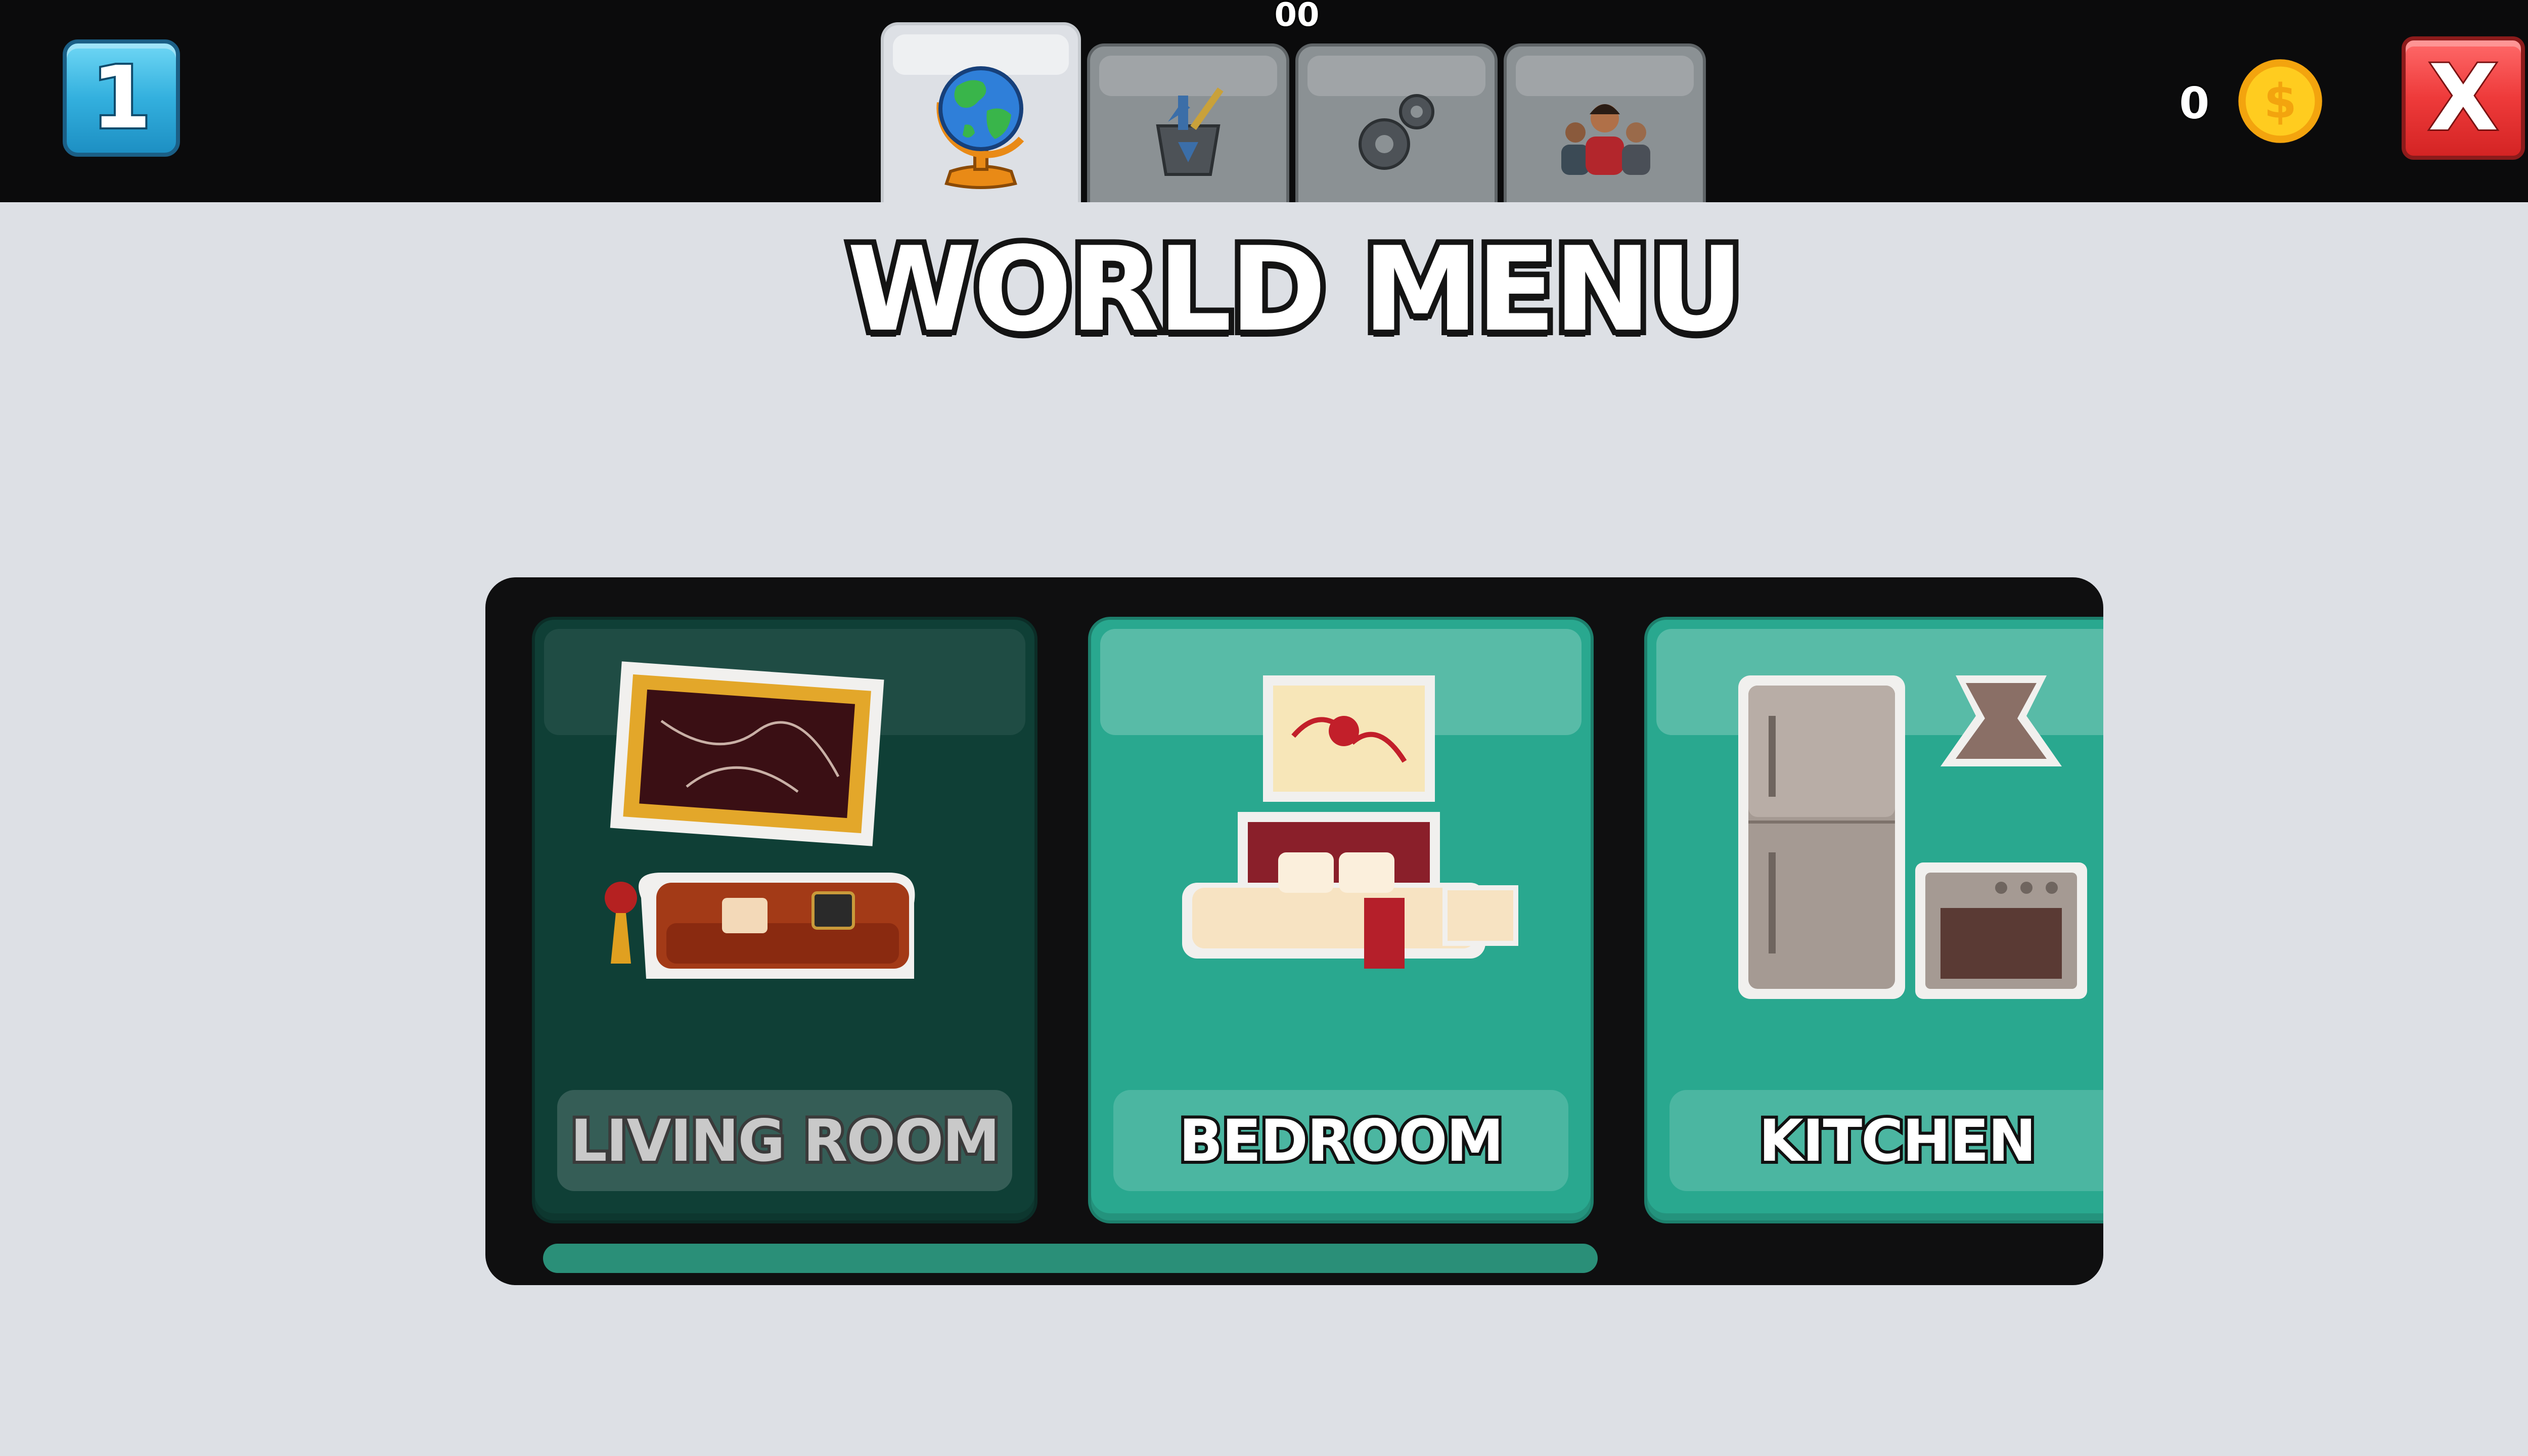 The image size is (2528, 1456). I want to click on room-label: KITCHEN, so click(1898, 1140).